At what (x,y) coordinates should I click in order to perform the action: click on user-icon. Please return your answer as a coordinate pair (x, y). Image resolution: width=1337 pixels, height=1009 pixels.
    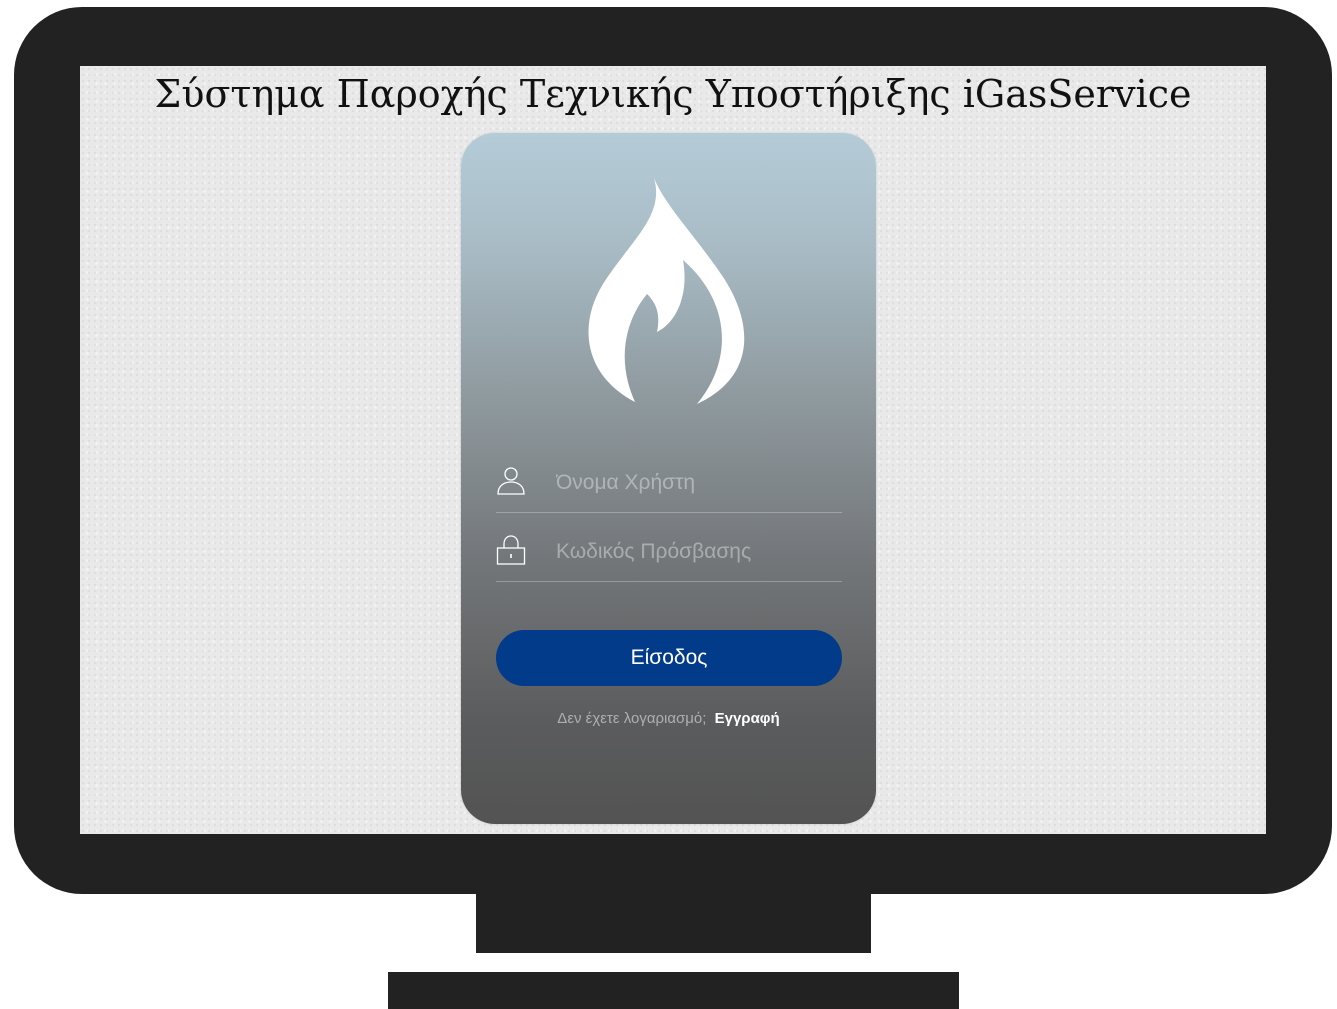
    Looking at the image, I should click on (511, 481).